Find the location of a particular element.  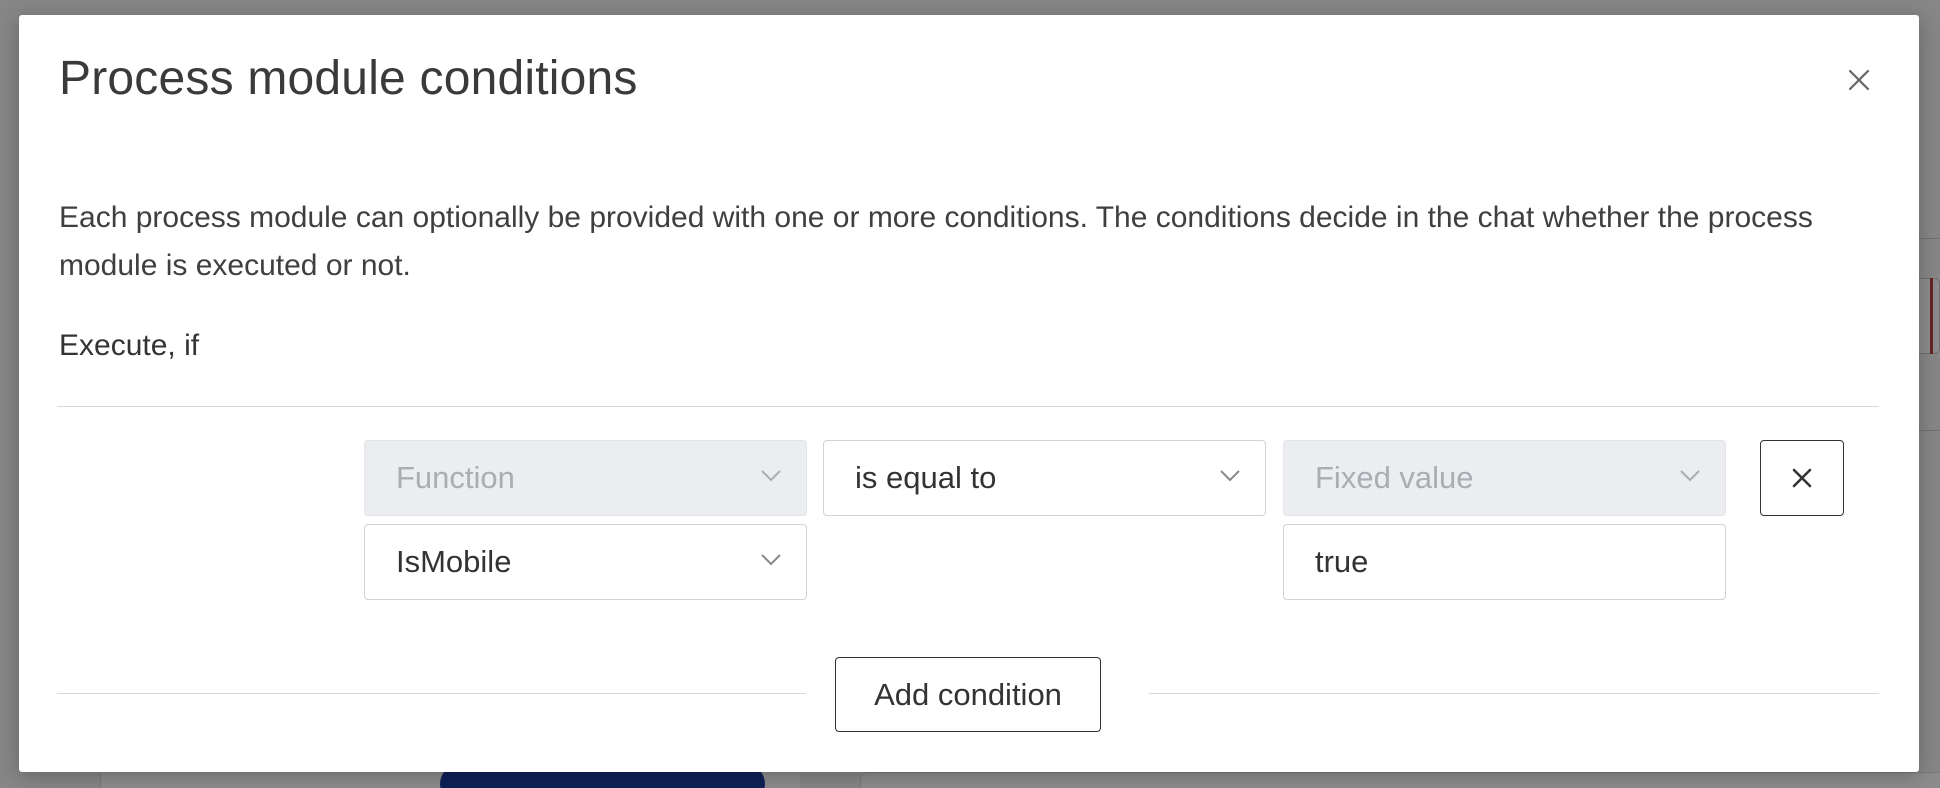

divider-bottom-right is located at coordinates (1514, 693).